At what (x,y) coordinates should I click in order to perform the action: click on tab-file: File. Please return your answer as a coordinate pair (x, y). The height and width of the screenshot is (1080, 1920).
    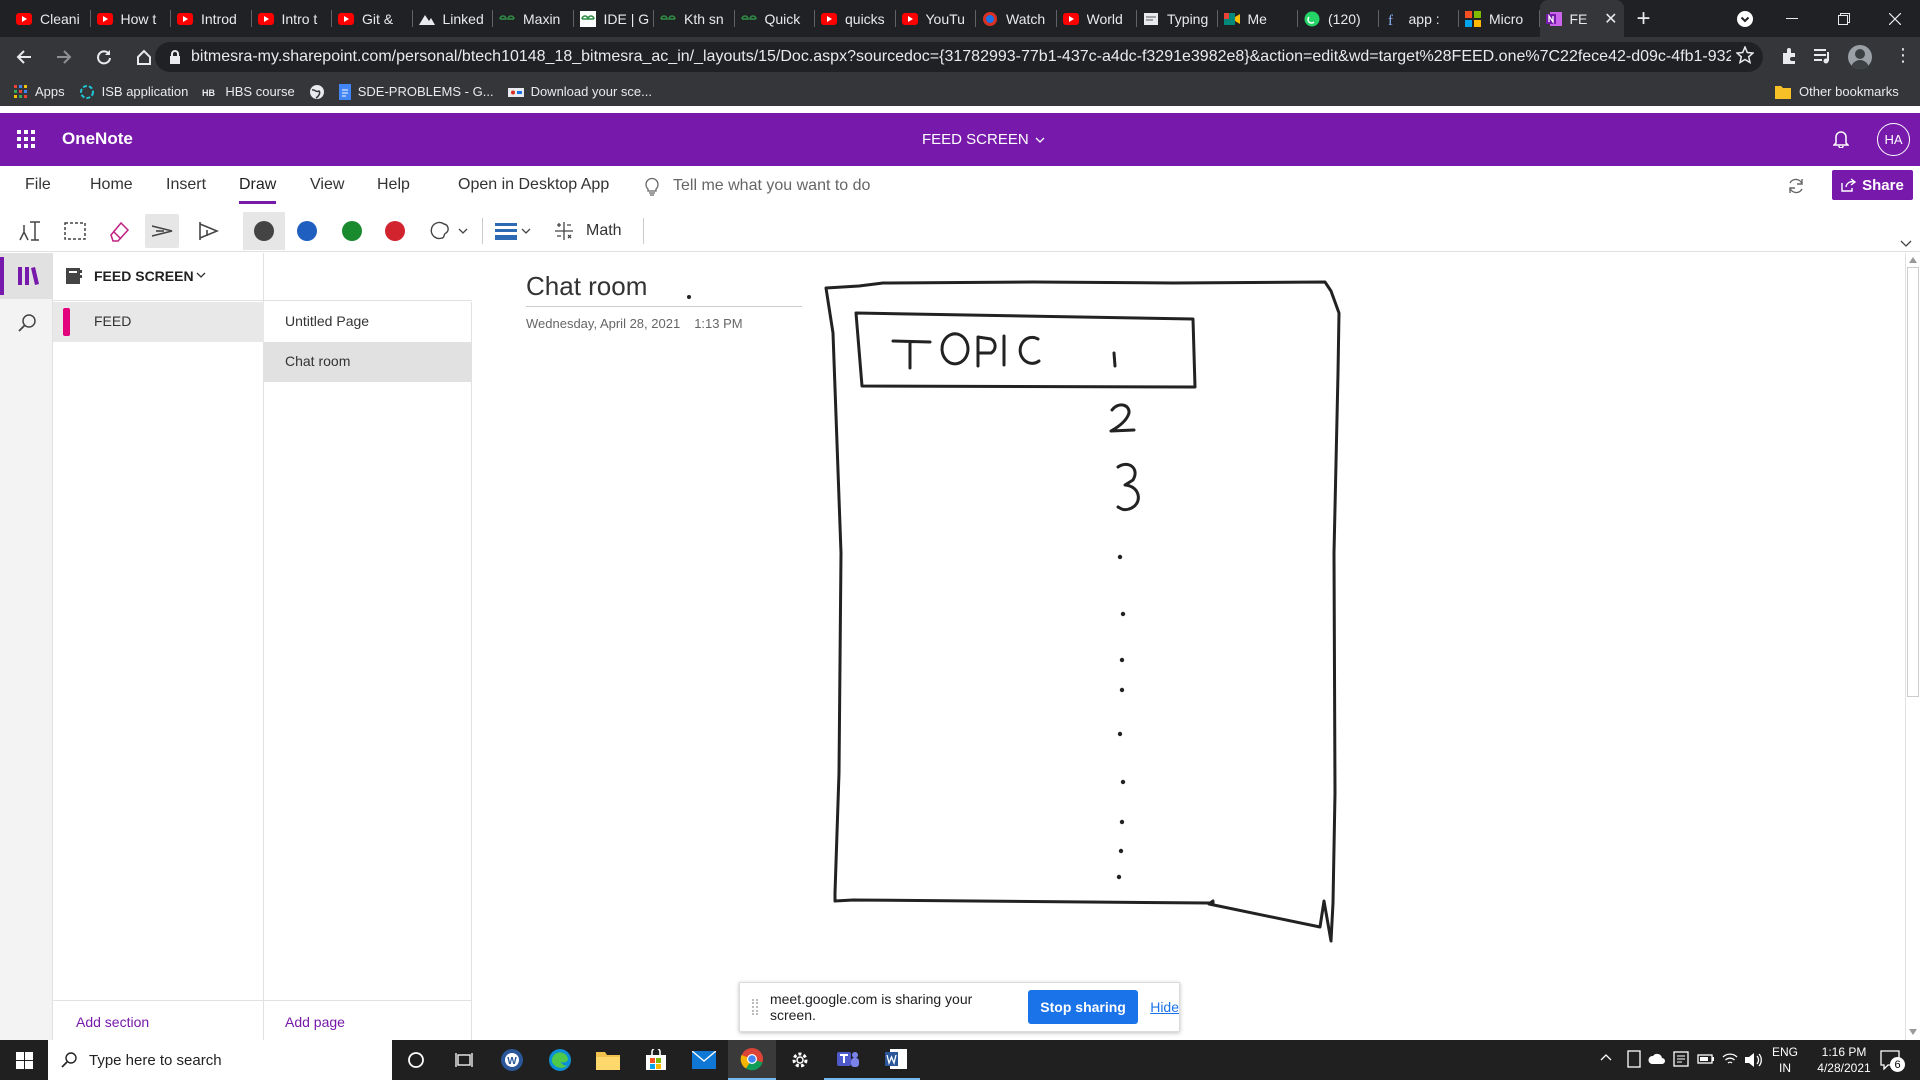
    Looking at the image, I should click on (38, 185).